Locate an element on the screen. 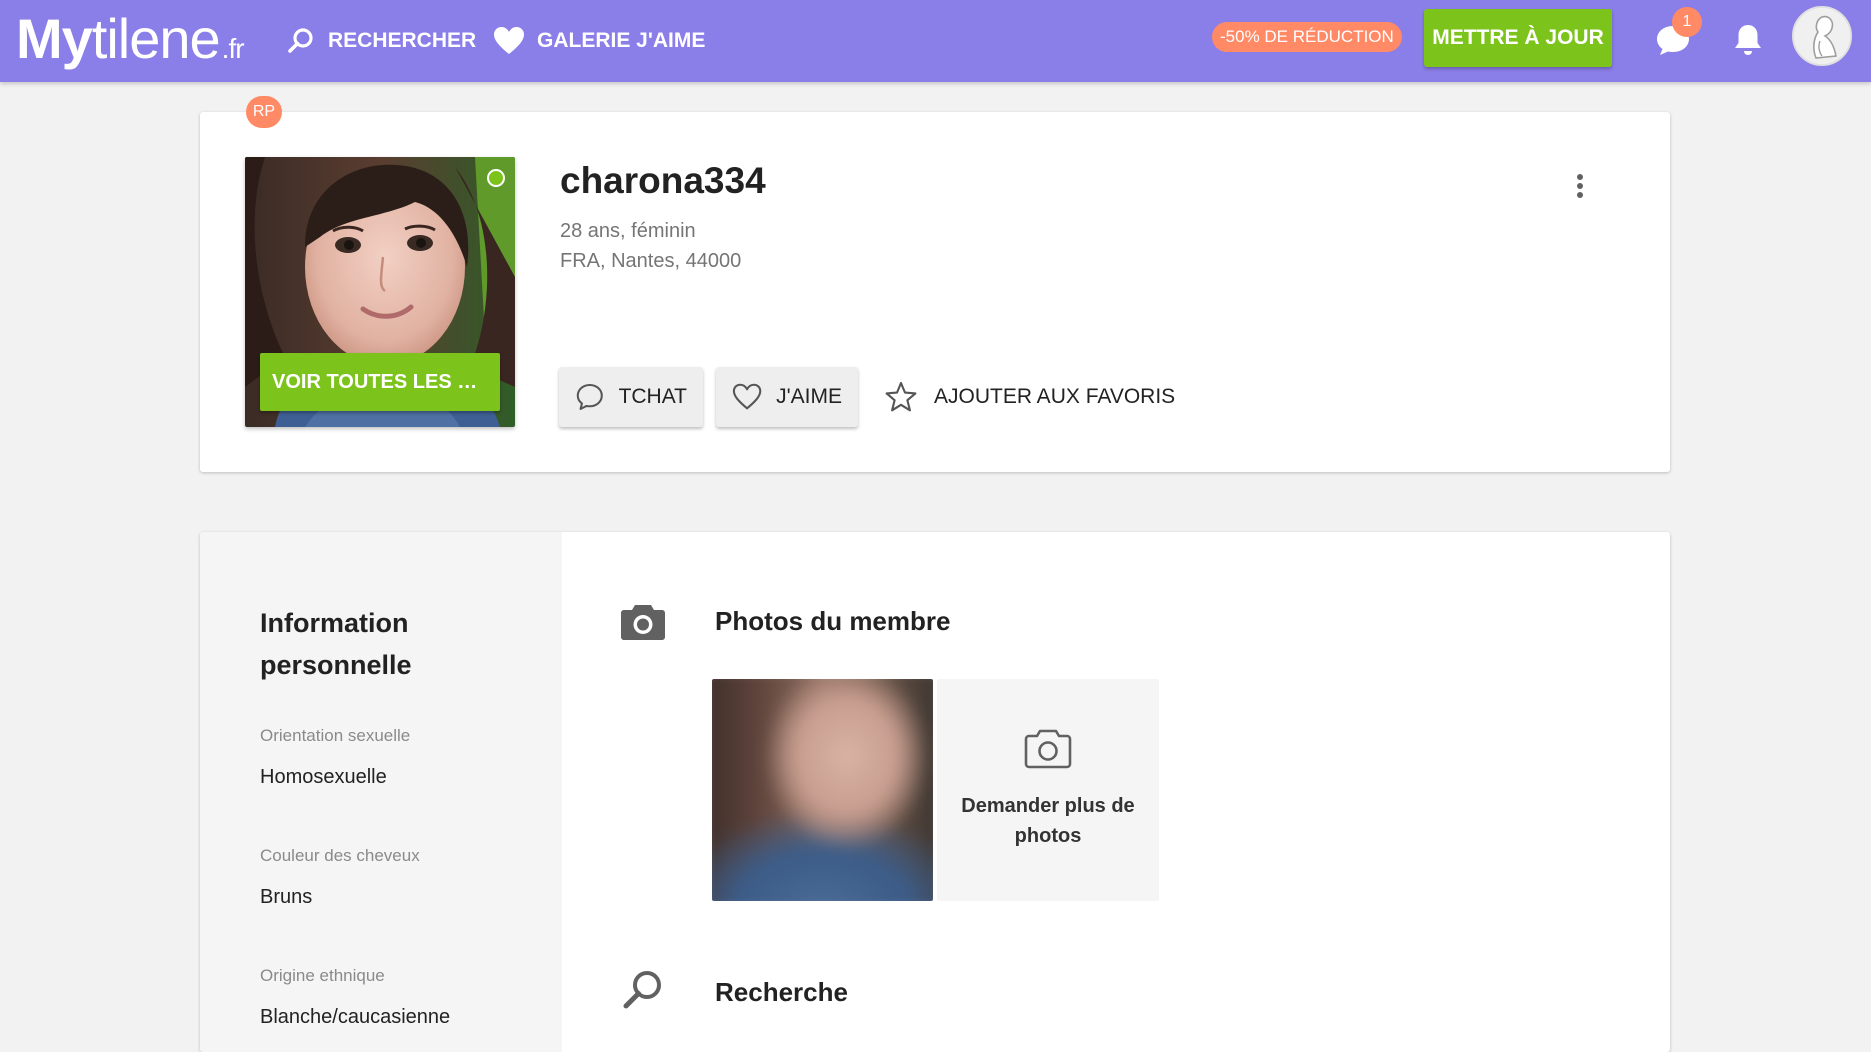 The width and height of the screenshot is (1871, 1052). blurred-photo is located at coordinates (822, 790).